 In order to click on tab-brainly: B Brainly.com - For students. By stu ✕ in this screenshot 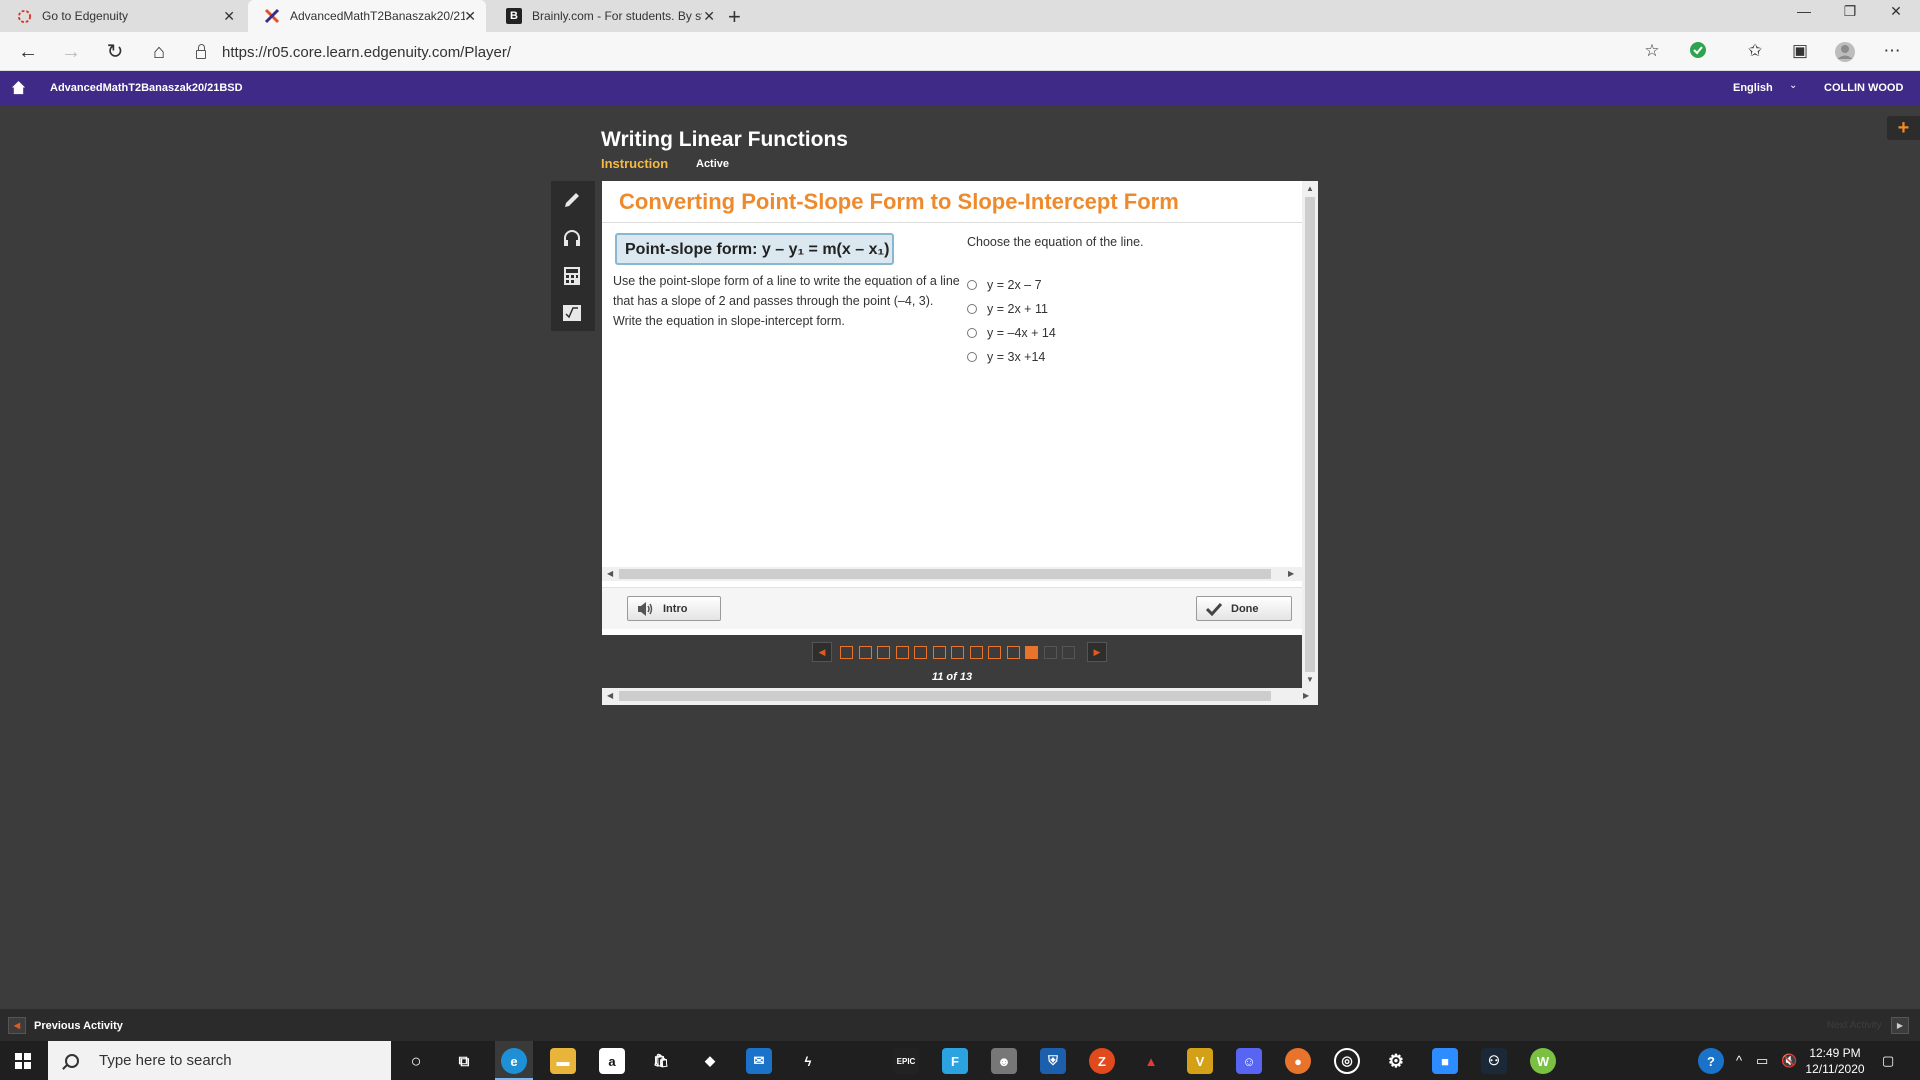, I will do `click(607, 16)`.